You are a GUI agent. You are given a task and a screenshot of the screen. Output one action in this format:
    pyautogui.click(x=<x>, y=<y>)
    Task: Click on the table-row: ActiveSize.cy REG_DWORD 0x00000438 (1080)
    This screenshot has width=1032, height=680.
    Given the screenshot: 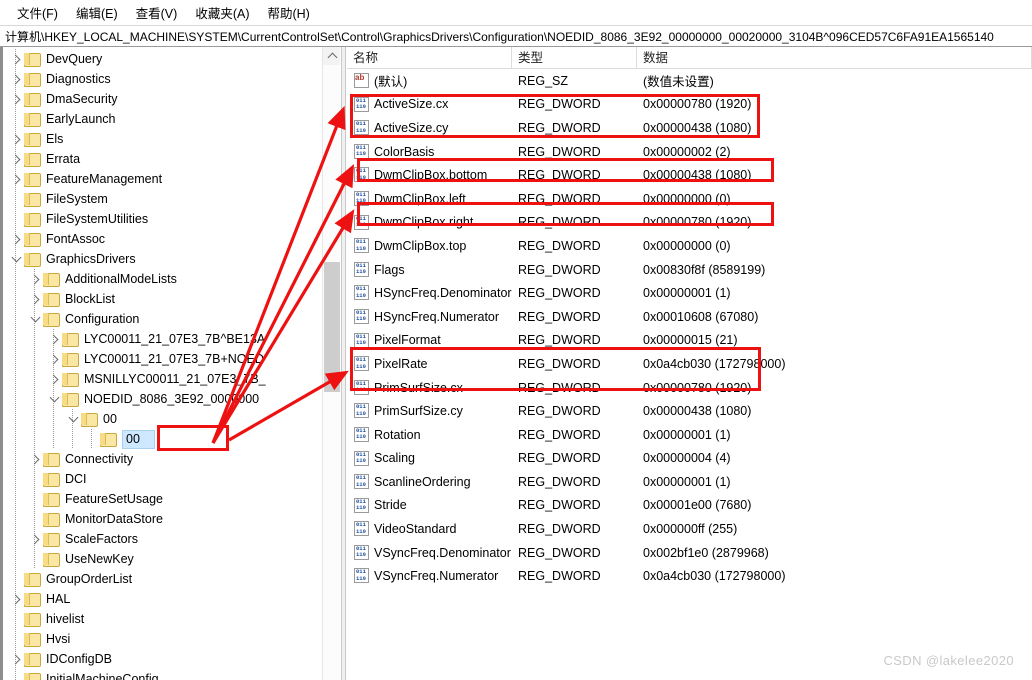 What is the action you would take?
    pyautogui.click(x=689, y=128)
    